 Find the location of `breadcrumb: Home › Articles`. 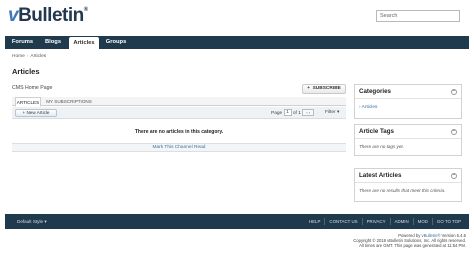

breadcrumb: Home › Articles is located at coordinates (29, 56).